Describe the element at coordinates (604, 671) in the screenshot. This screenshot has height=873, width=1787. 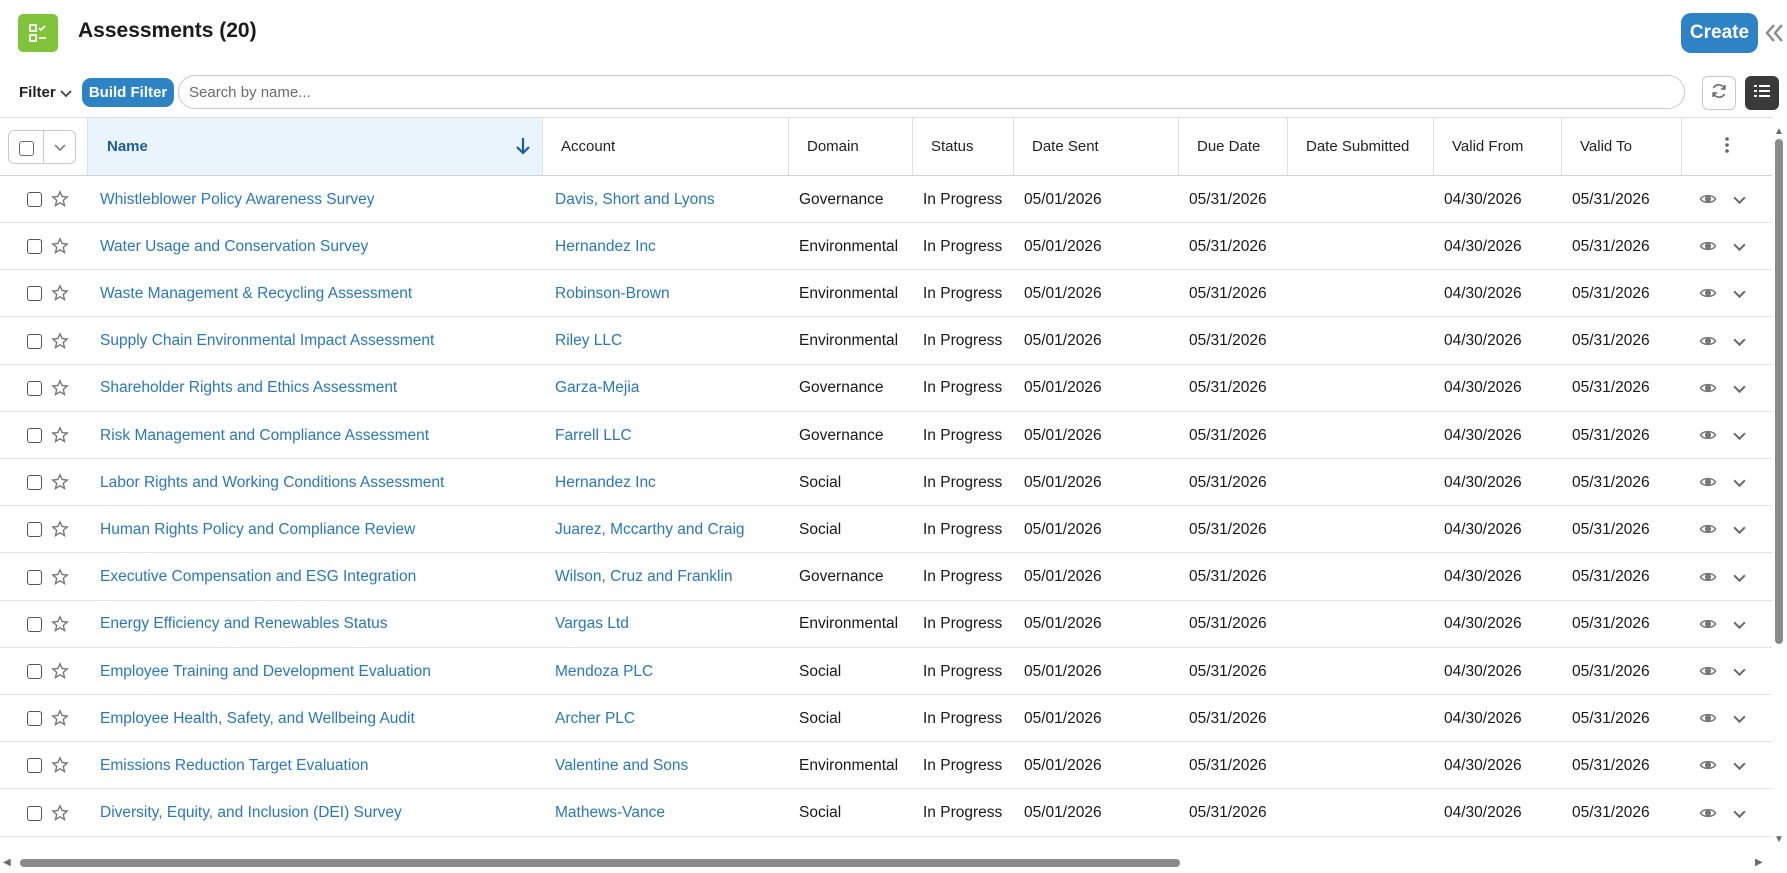
I see `account-link: Mendoza PLC` at that location.